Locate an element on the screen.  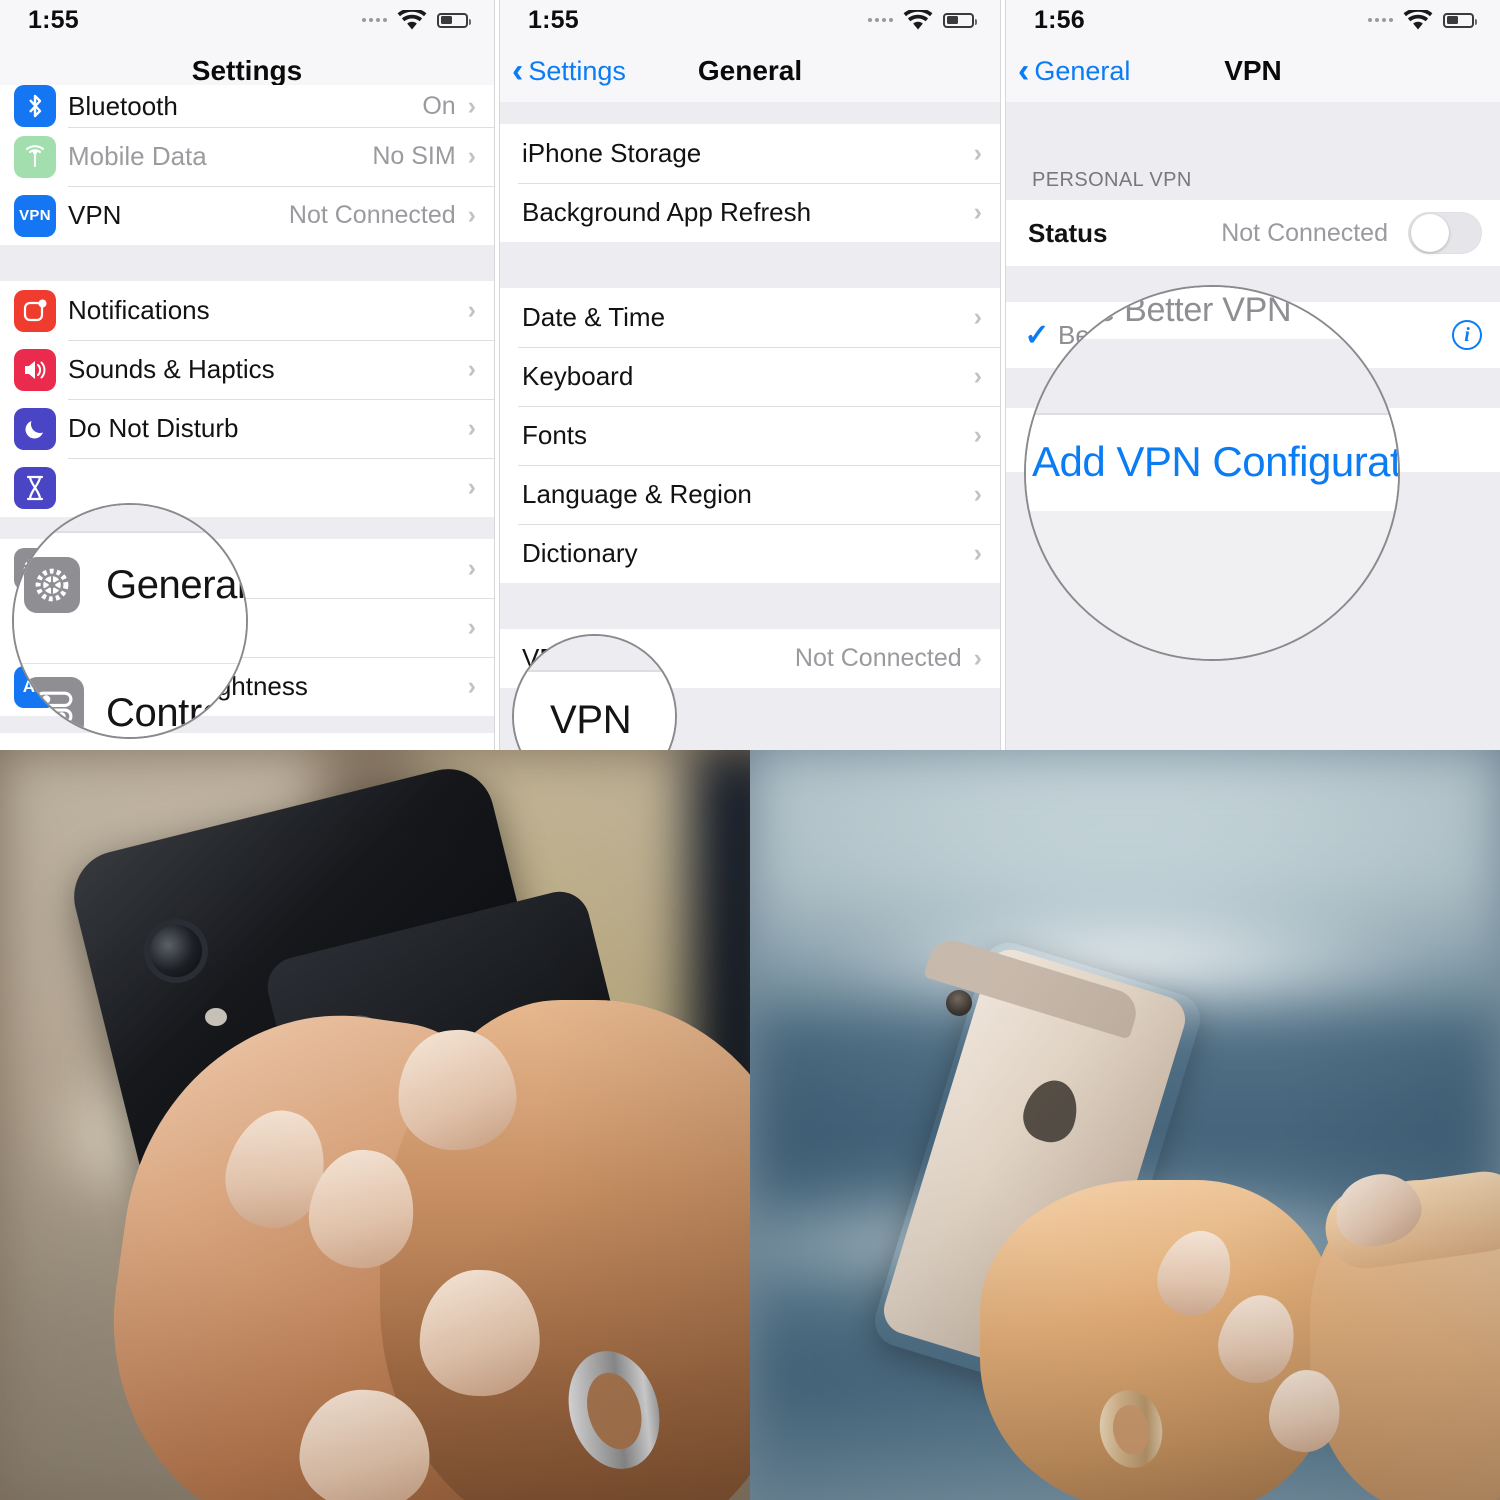
general-row-background-app-refresh: Background App Refresh › is located at coordinates (750, 212).